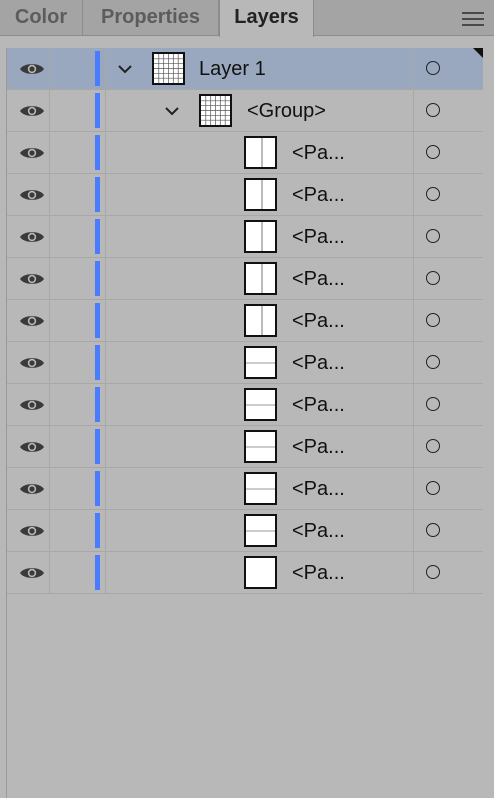  I want to click on panel-tab-bar: Color Properties Layers, so click(247, 18).